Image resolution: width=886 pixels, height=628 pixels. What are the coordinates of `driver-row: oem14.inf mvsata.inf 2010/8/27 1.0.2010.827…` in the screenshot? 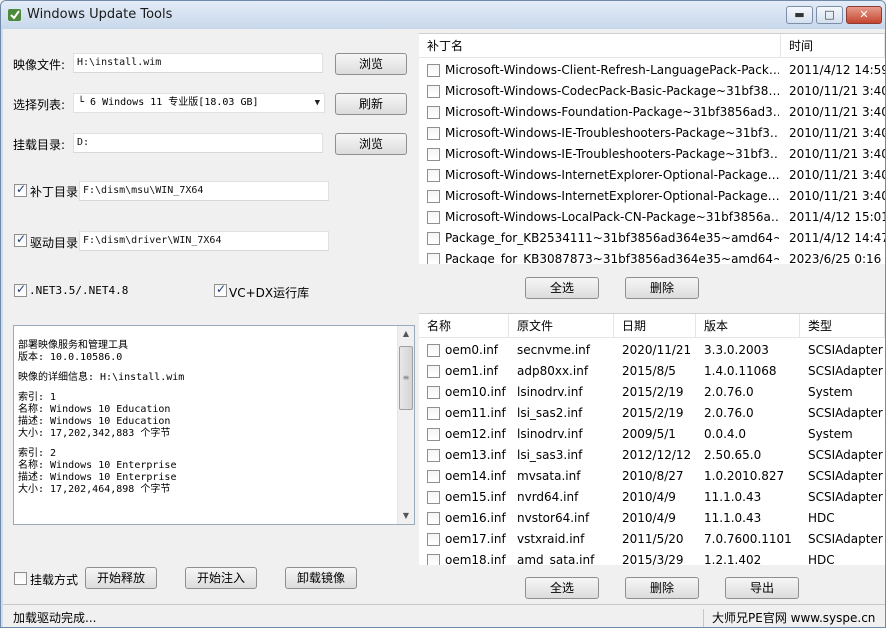 It's located at (652, 476).